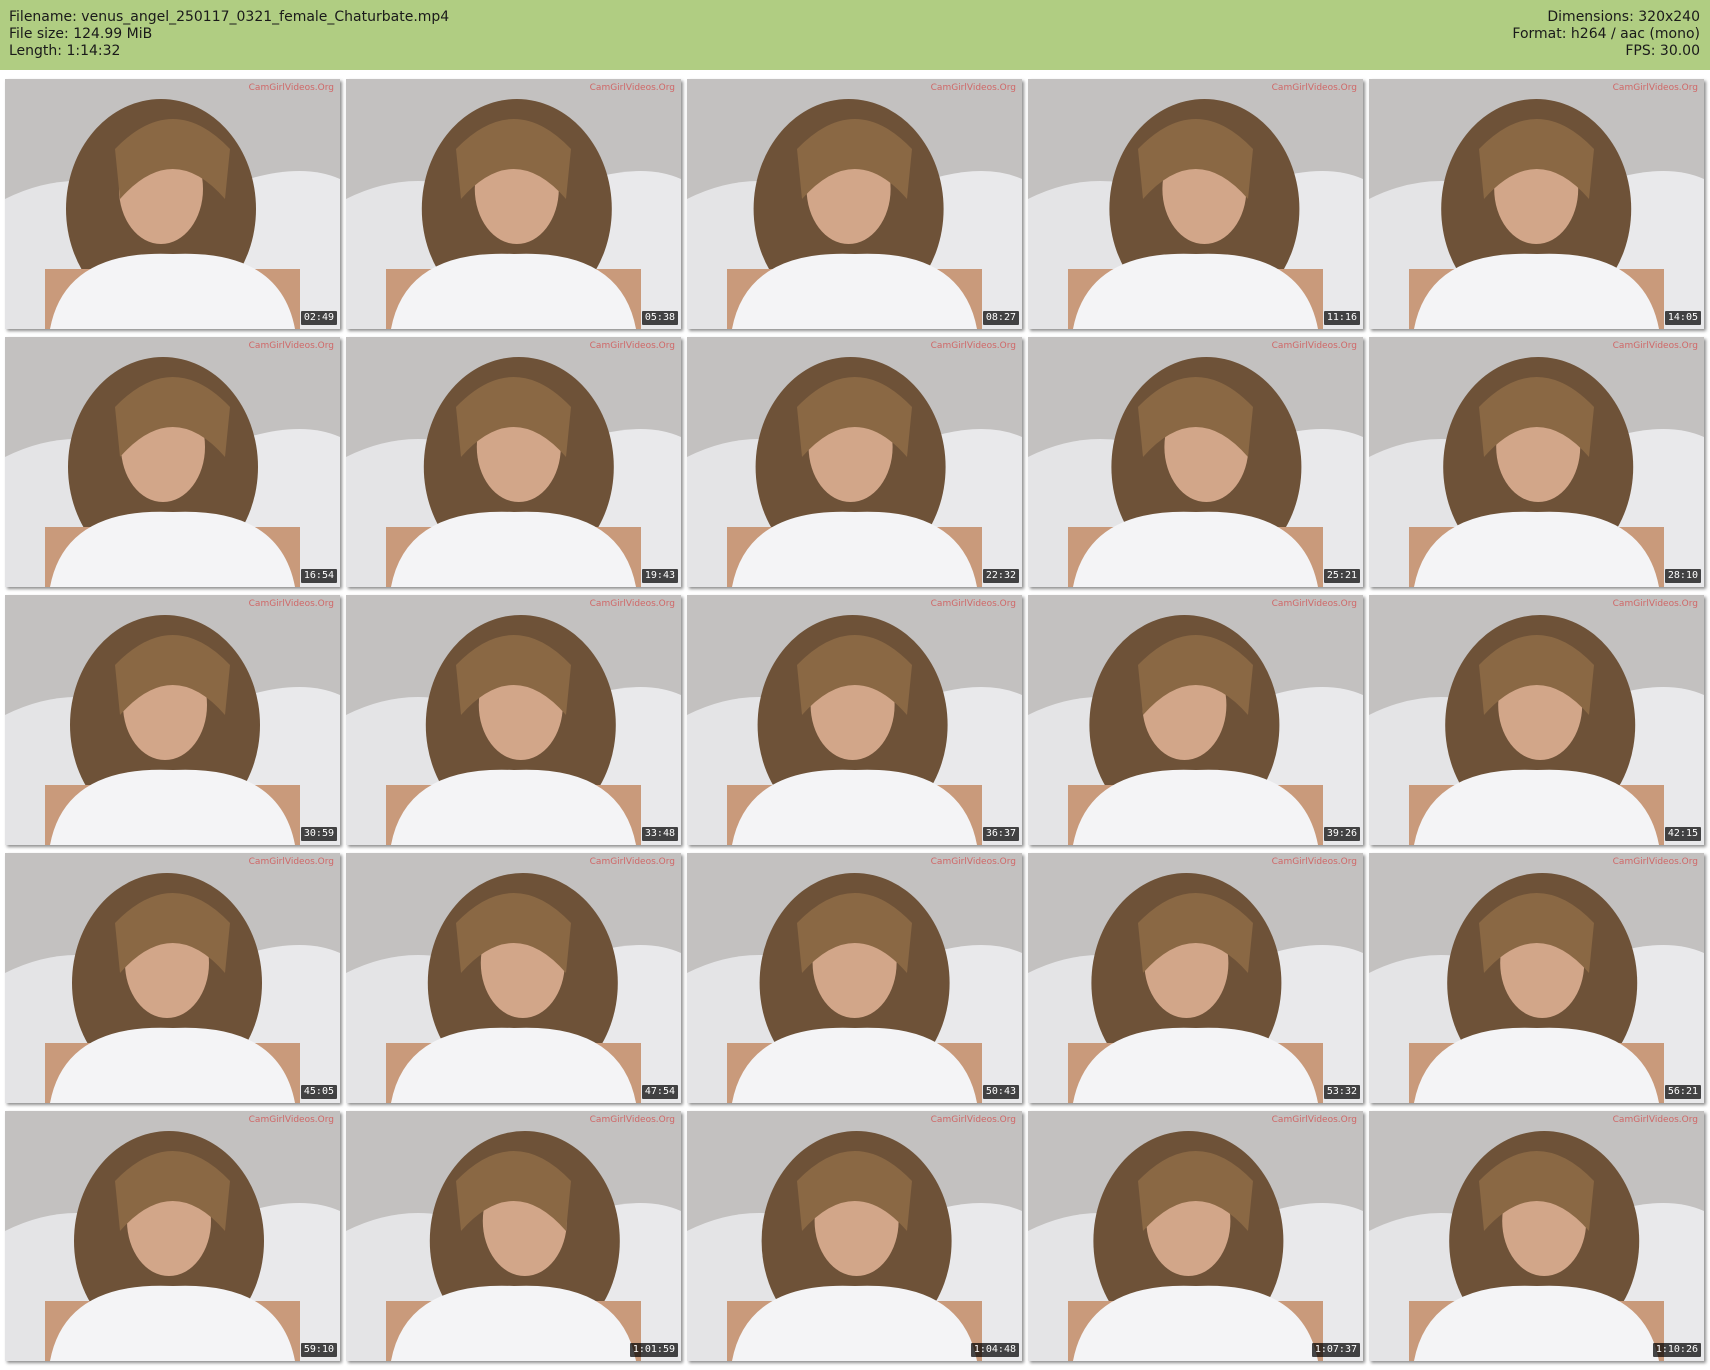  What do you see at coordinates (1682, 1092) in the screenshot?
I see `timestamp-label: 56:21` at bounding box center [1682, 1092].